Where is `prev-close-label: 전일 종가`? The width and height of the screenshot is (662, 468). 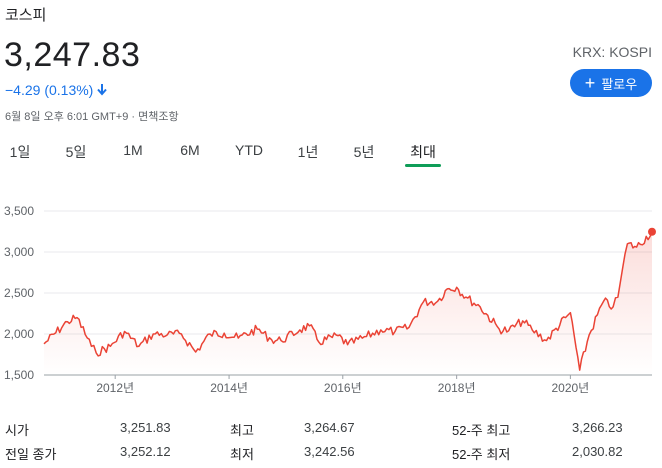
prev-close-label: 전일 종가 is located at coordinates (31, 454).